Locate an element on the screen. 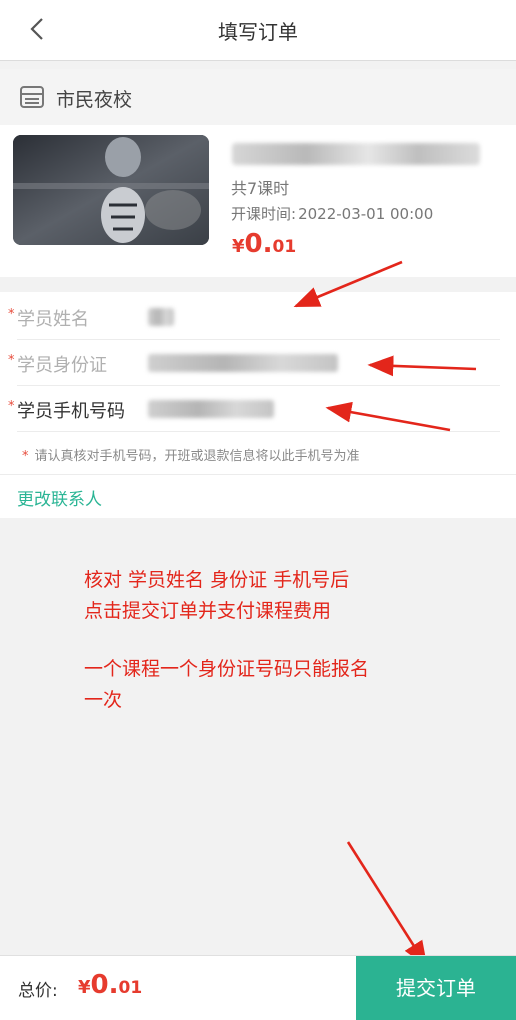 The height and width of the screenshot is (1020, 516). arrow-to-submit is located at coordinates (387, 904).